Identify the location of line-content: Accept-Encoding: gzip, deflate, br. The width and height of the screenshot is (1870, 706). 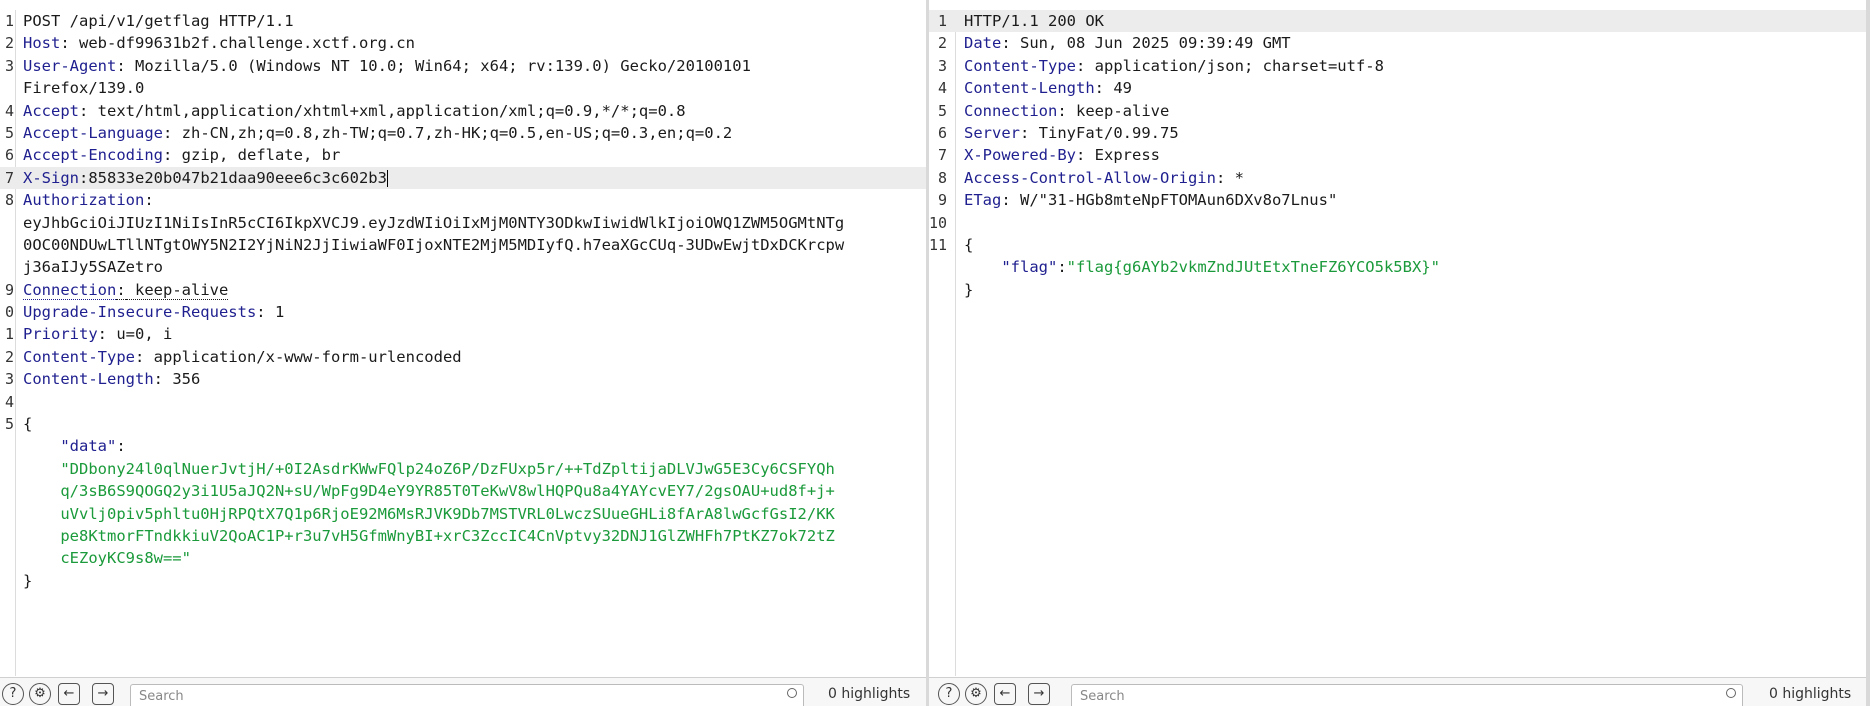
(181, 155).